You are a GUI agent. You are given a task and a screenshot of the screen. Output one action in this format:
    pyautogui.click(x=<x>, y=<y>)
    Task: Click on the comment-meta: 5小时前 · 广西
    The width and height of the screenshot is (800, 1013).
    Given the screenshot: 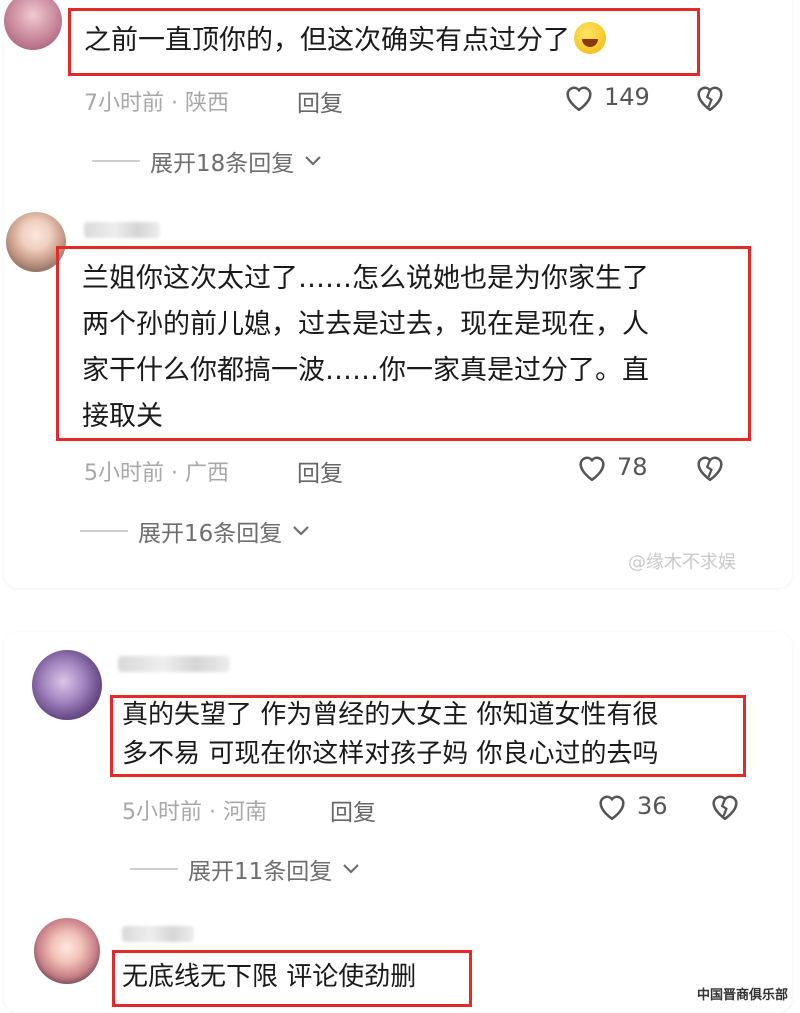 What is the action you would take?
    pyautogui.click(x=157, y=473)
    